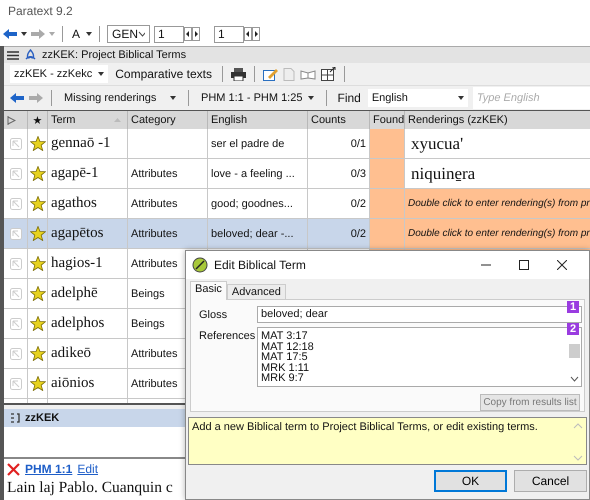 The width and height of the screenshot is (590, 500). I want to click on reference-link: PHM 1:1, so click(48, 469).